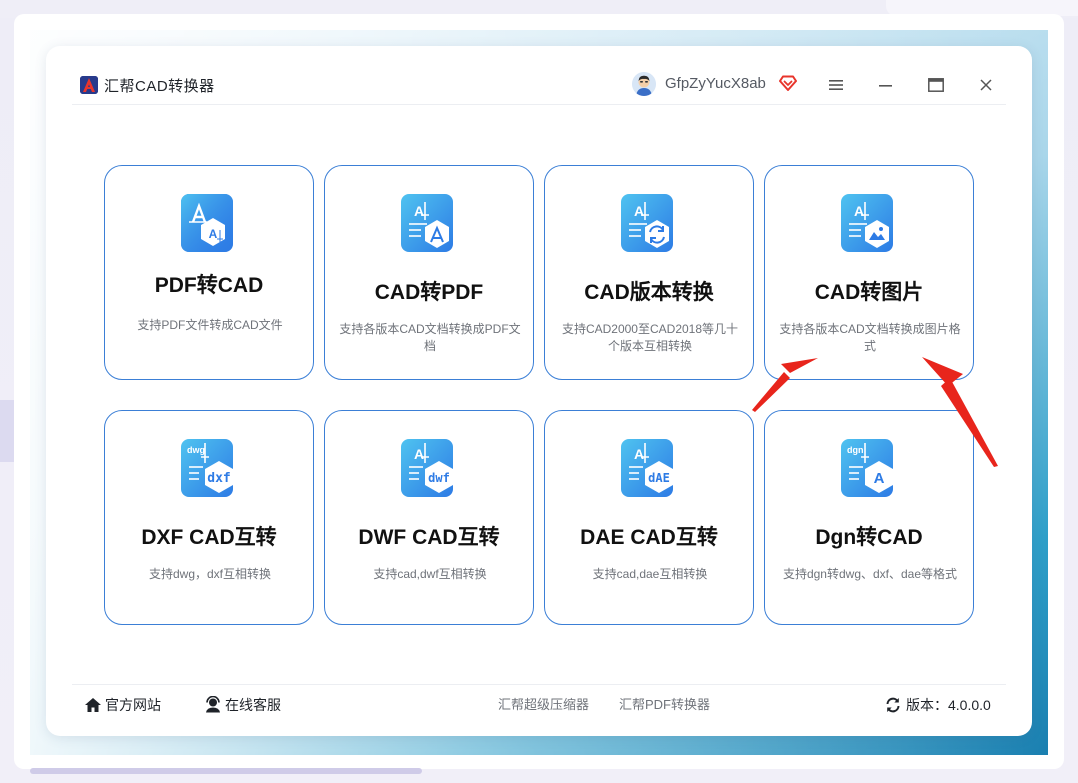 This screenshot has height=783, width=1078. Describe the element at coordinates (870, 574) in the screenshot. I see `card-desc: 支持dgn转dwg、dxf、dae等格式` at that location.